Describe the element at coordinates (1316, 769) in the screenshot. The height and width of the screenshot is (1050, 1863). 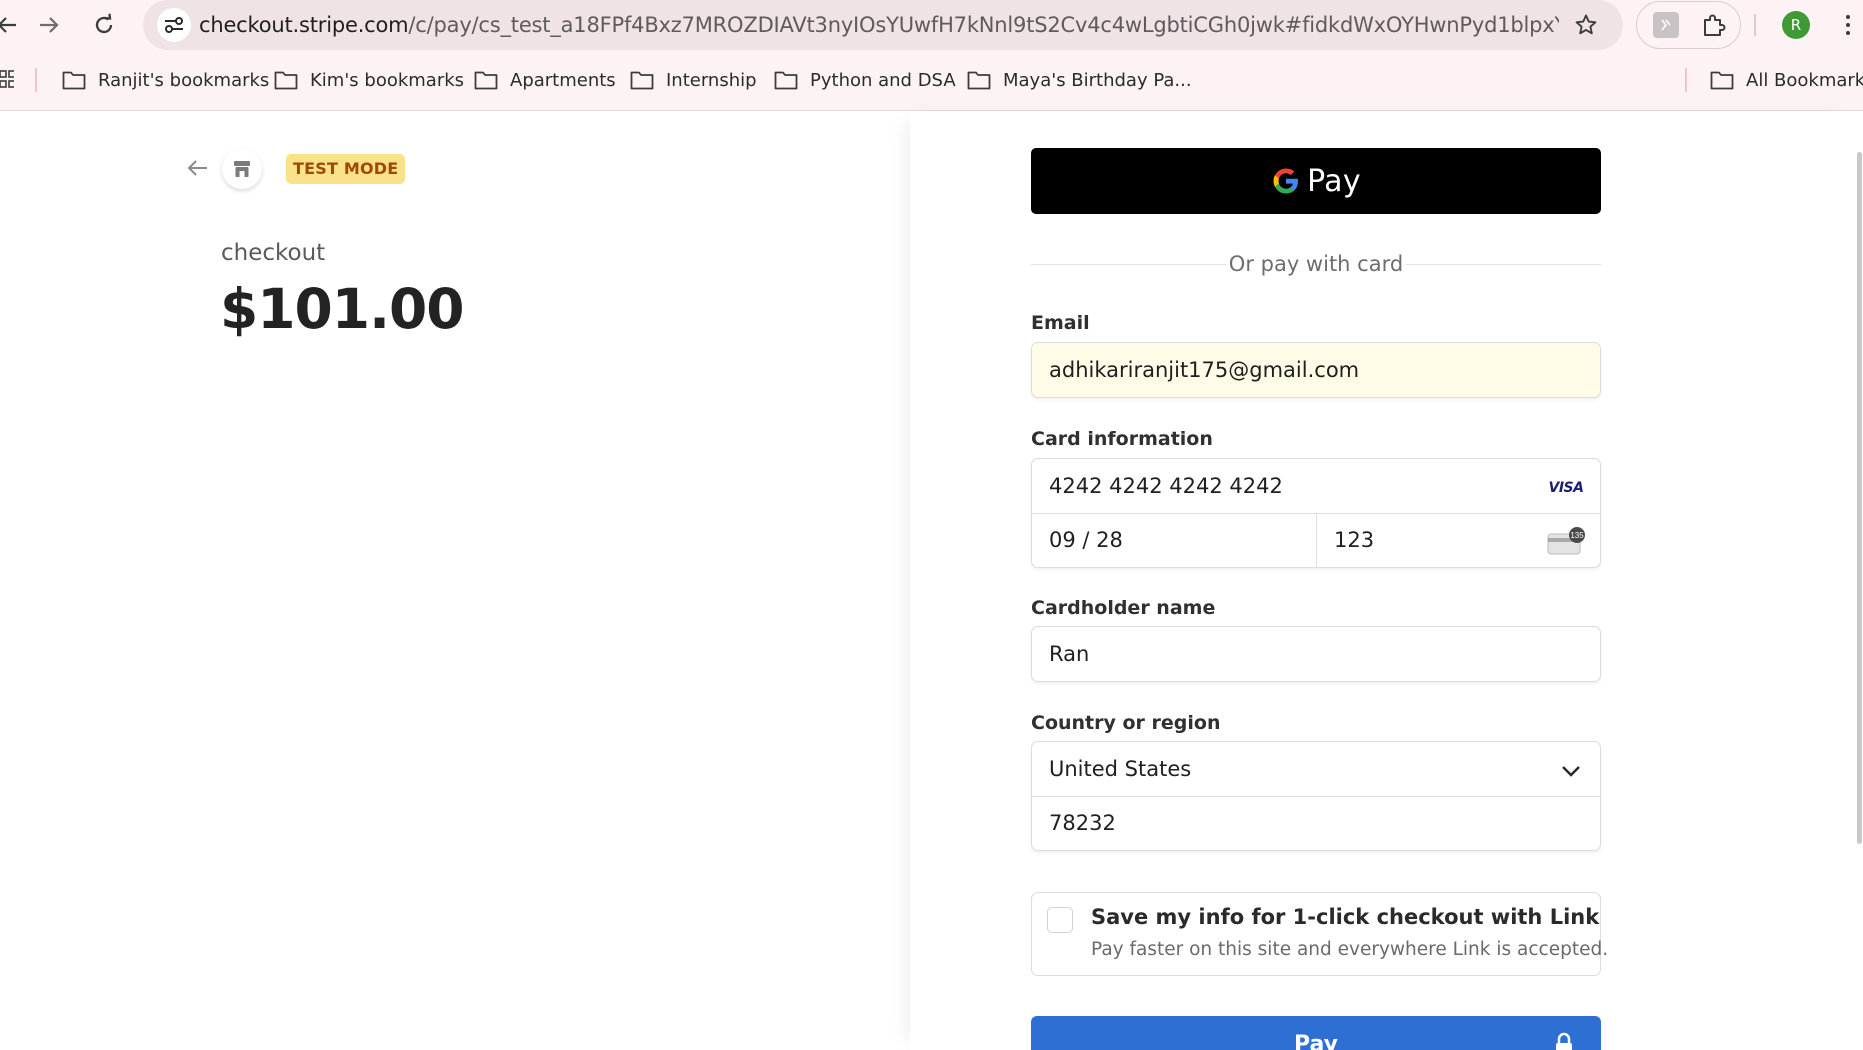
I see `country-select: United States` at that location.